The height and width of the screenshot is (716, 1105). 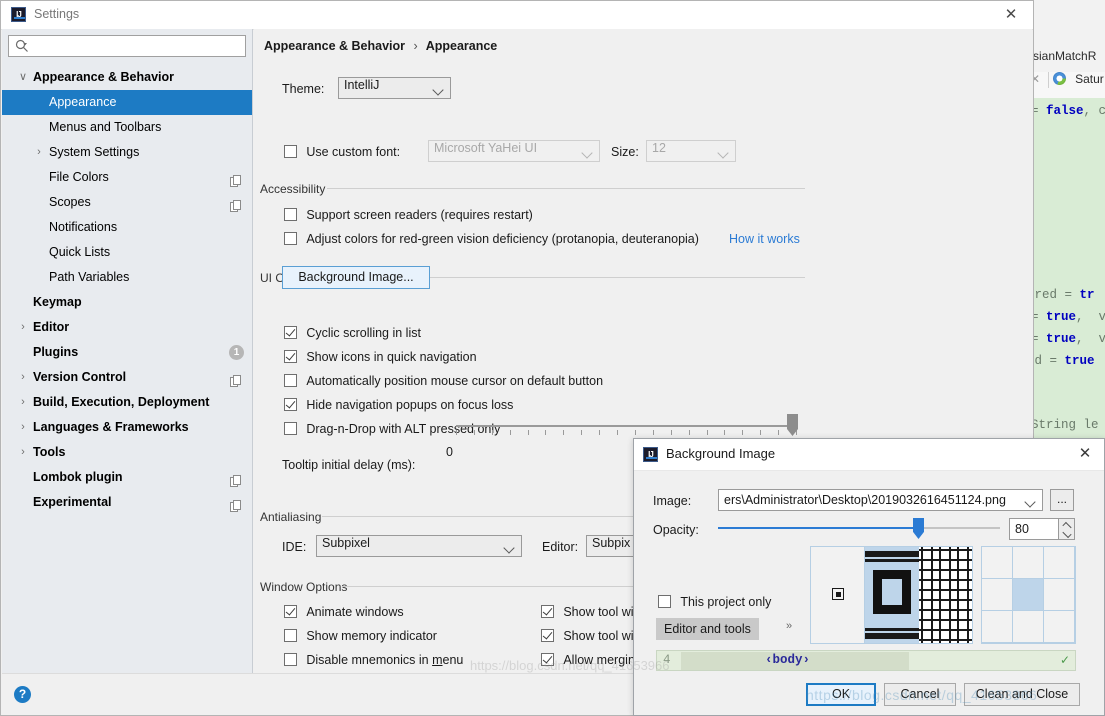 I want to click on sidebar-item-version-control: › Version Control, so click(x=127, y=377).